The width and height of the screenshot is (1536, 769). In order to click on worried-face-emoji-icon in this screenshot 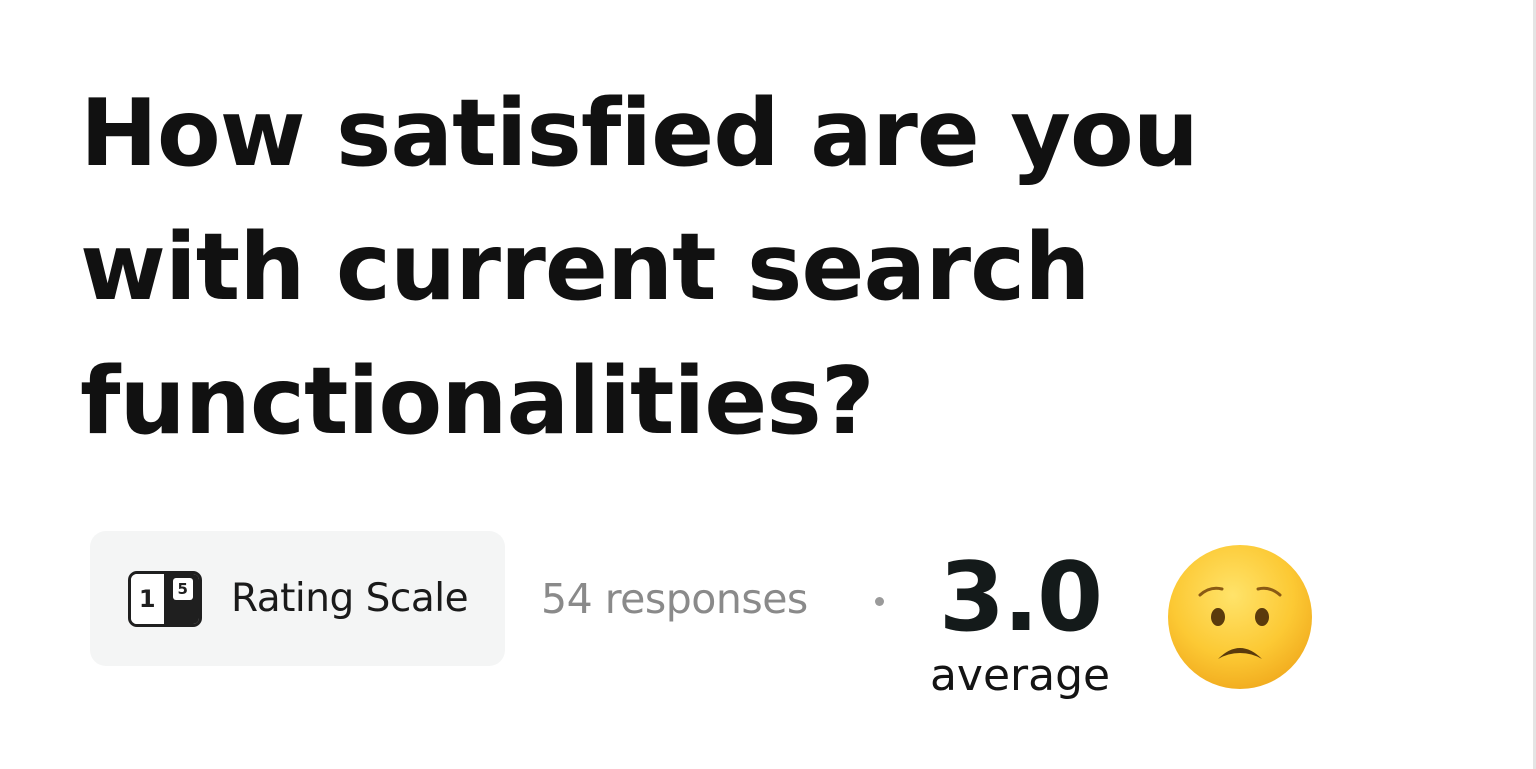, I will do `click(1240, 617)`.